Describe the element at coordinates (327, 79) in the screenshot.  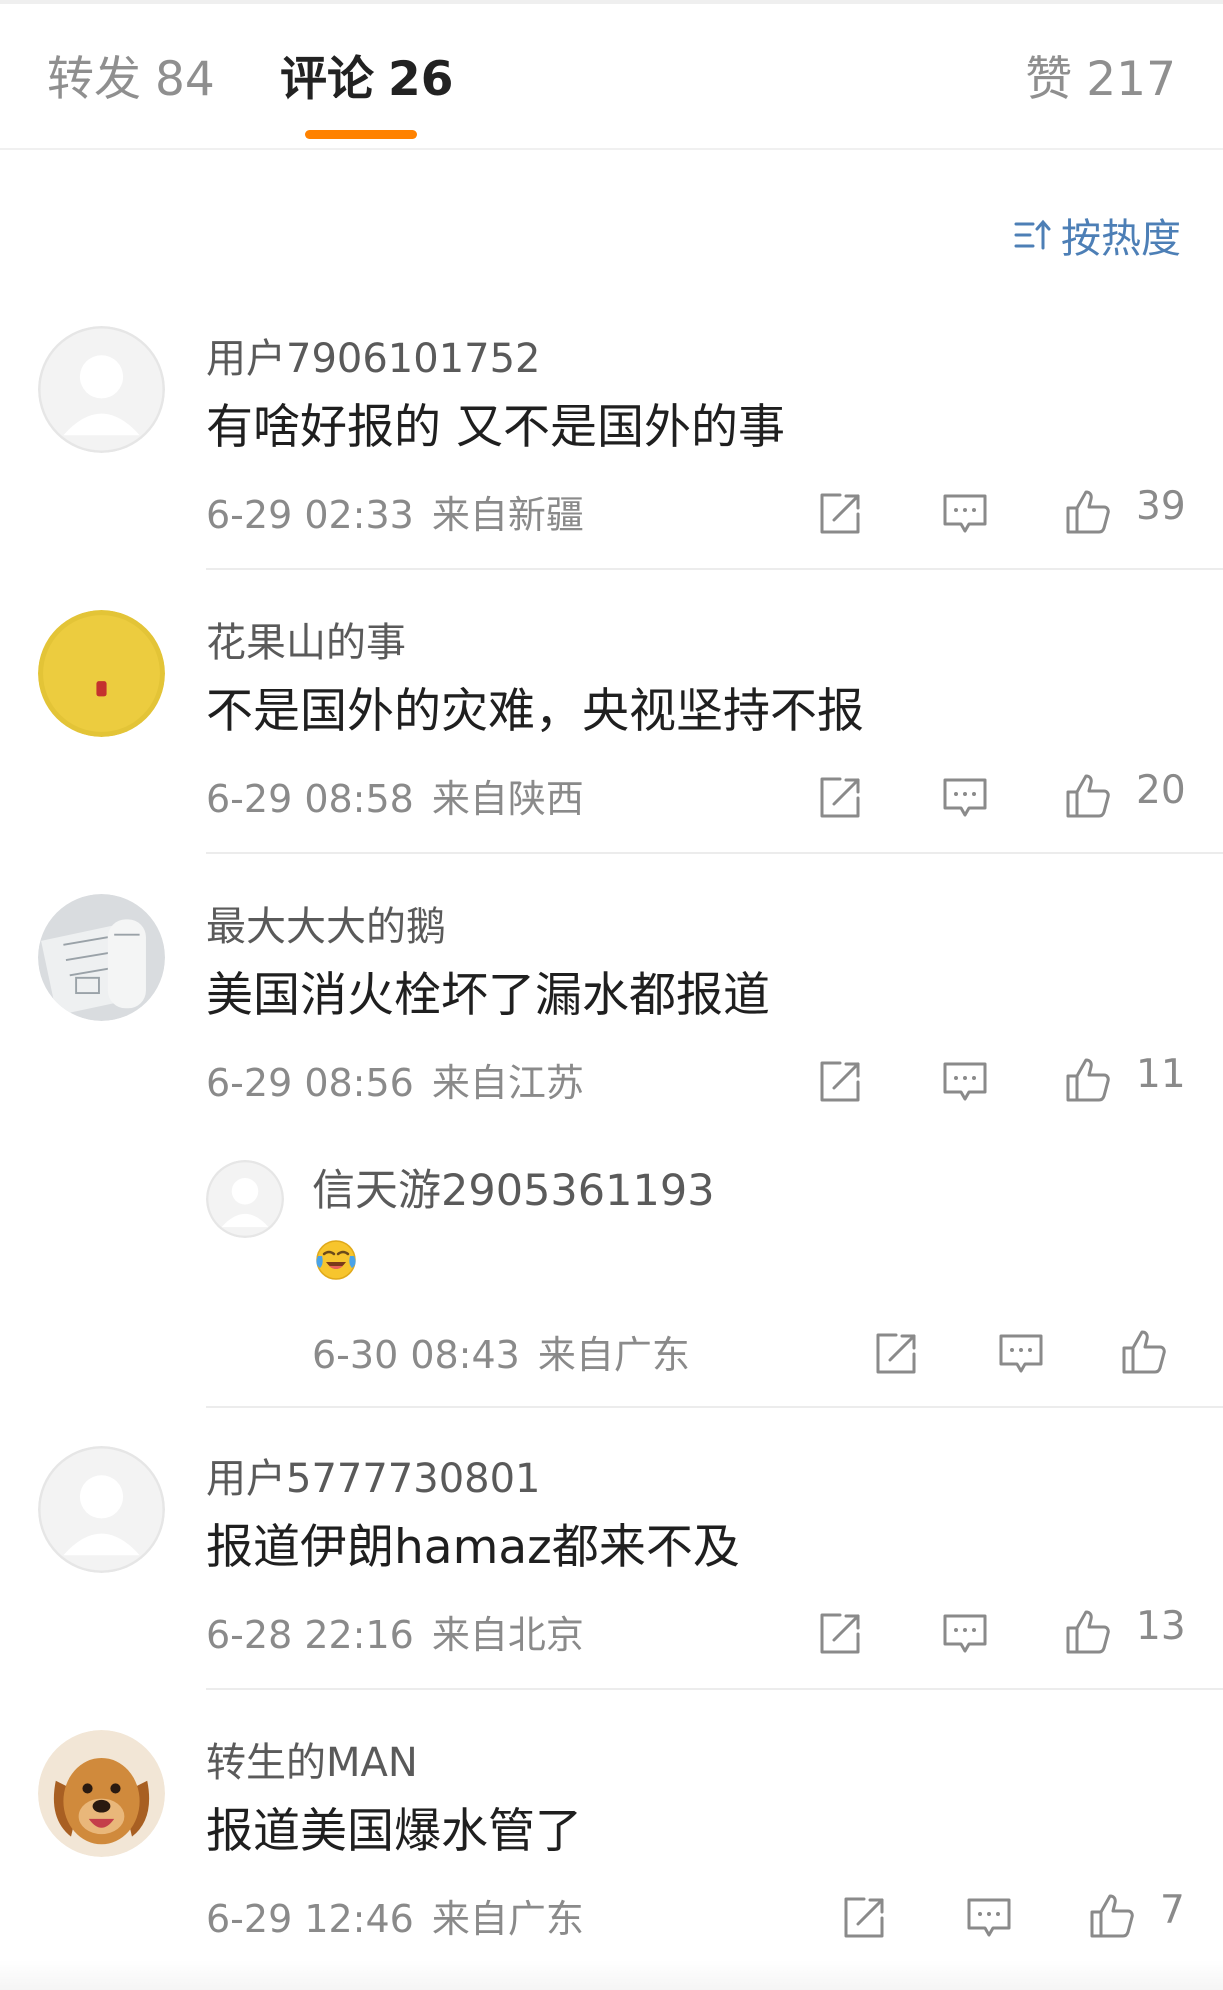
I see `tab-comments-label: 评论` at that location.